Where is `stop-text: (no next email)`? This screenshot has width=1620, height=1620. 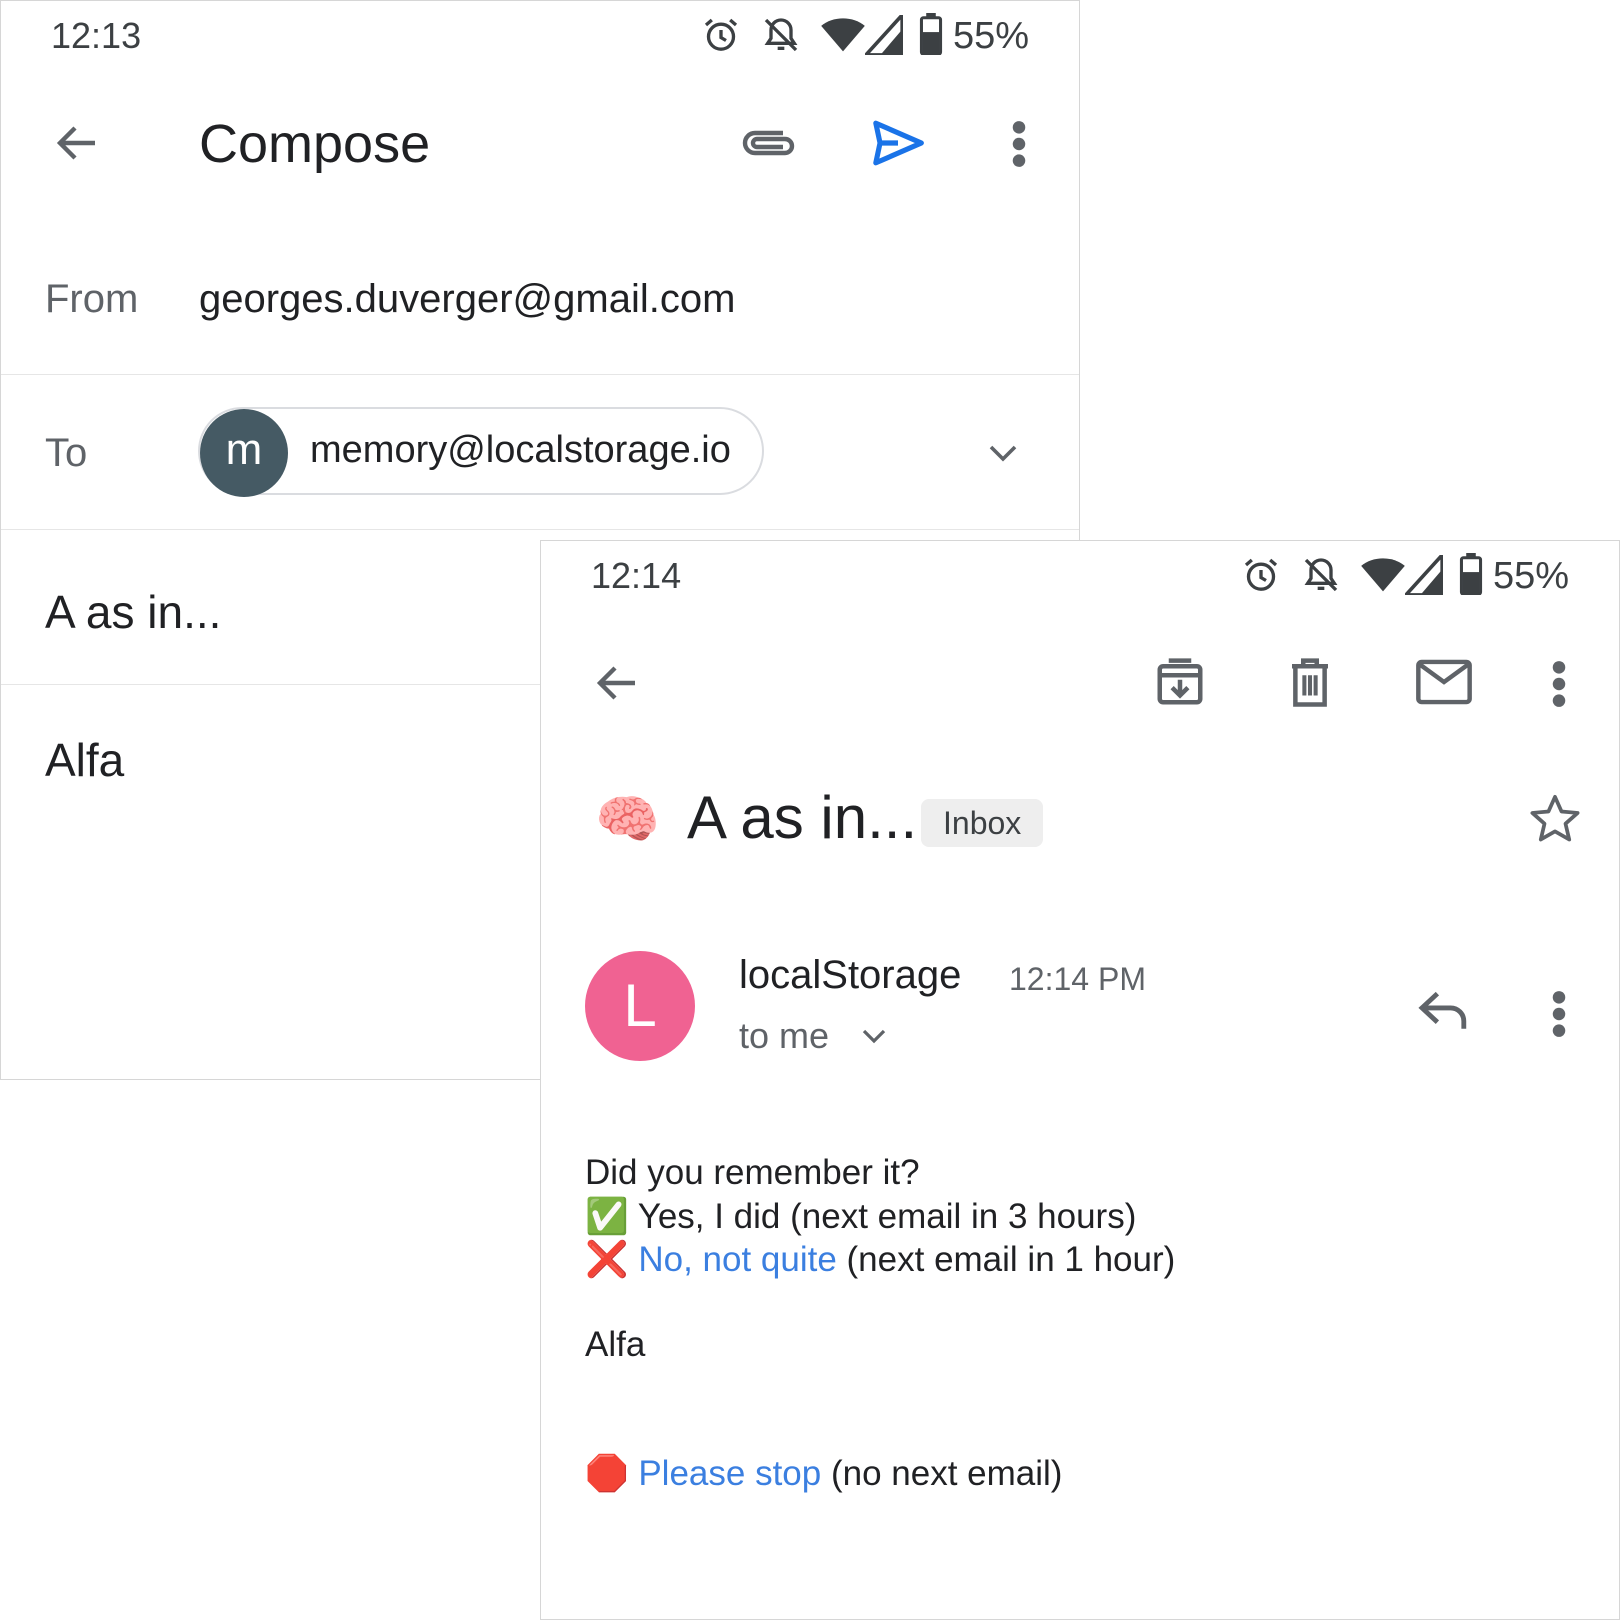 stop-text: (no next email) is located at coordinates (946, 1473).